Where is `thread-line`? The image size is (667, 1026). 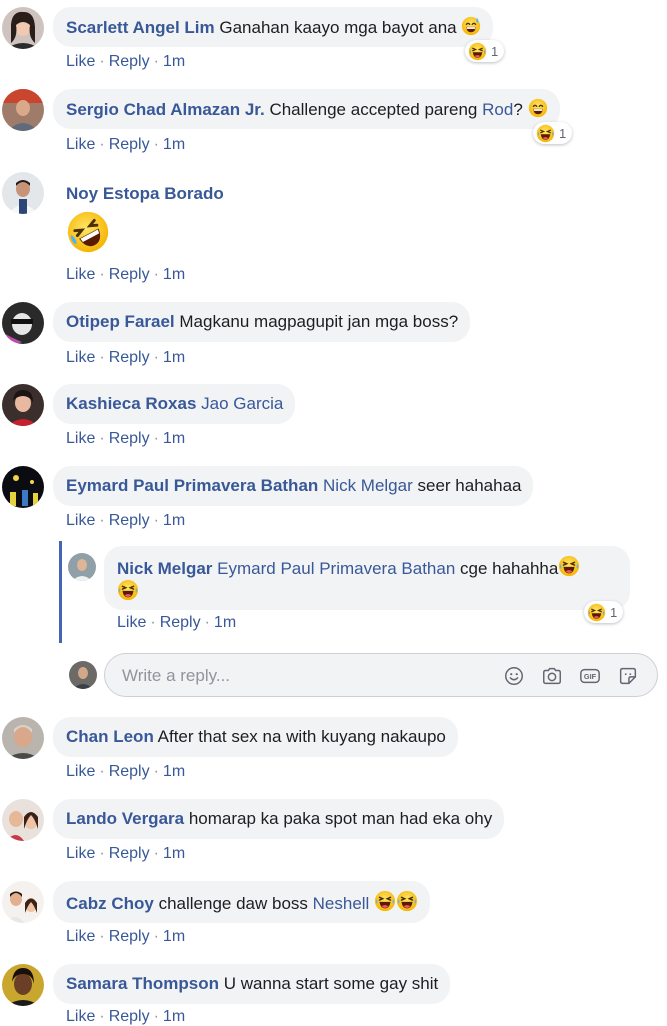
thread-line is located at coordinates (60, 592).